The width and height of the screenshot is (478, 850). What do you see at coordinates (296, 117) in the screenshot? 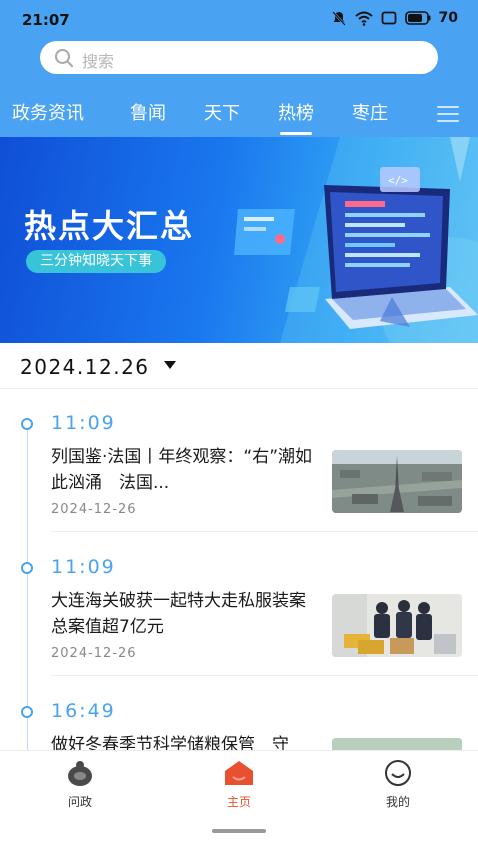
I see `tab-hot-list: 热榜` at bounding box center [296, 117].